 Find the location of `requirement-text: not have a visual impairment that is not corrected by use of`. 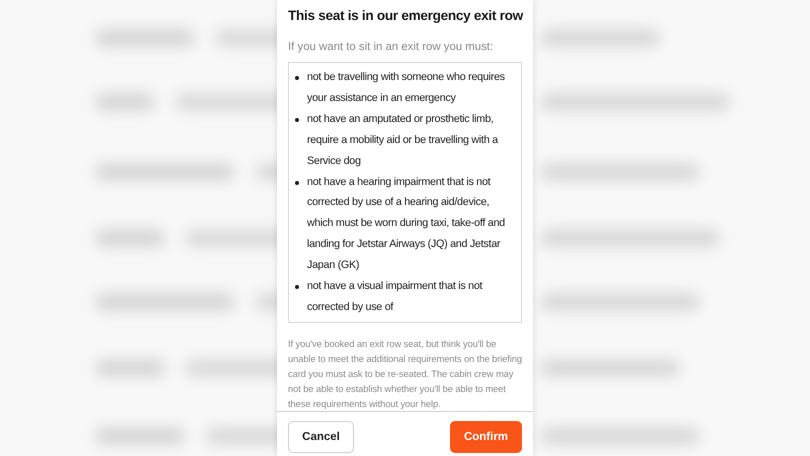

requirement-text: not have a visual impairment that is not corrected by use of is located at coordinates (395, 297).